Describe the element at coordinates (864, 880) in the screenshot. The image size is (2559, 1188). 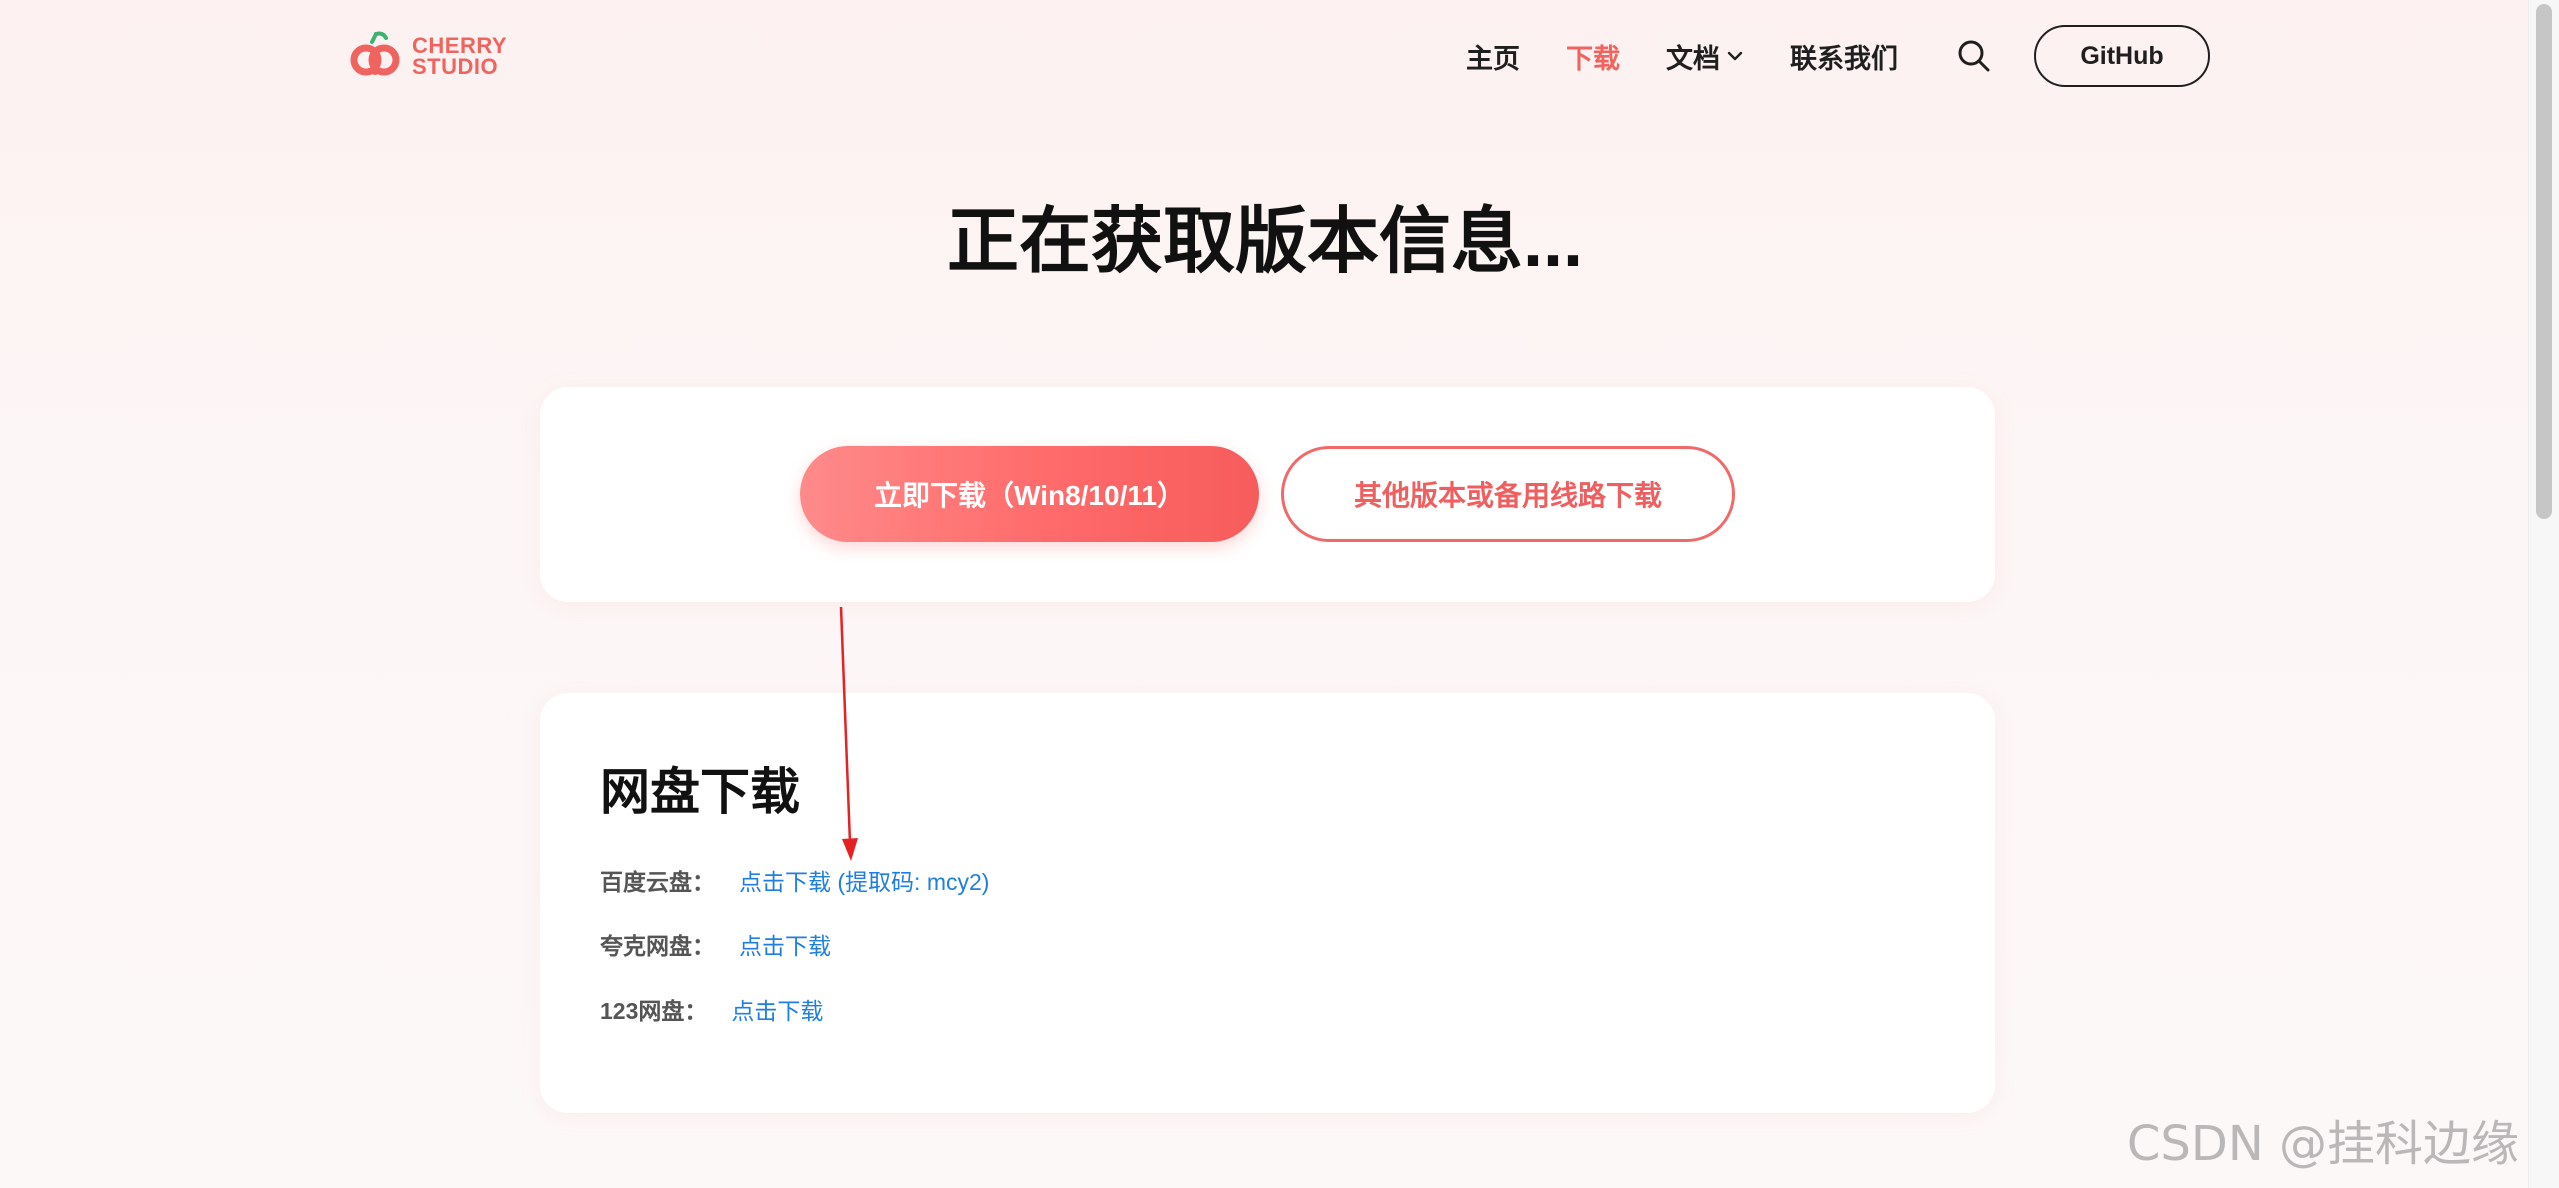
I see `baidu-download-link: 点击下载 (提取码: mcy2)` at that location.